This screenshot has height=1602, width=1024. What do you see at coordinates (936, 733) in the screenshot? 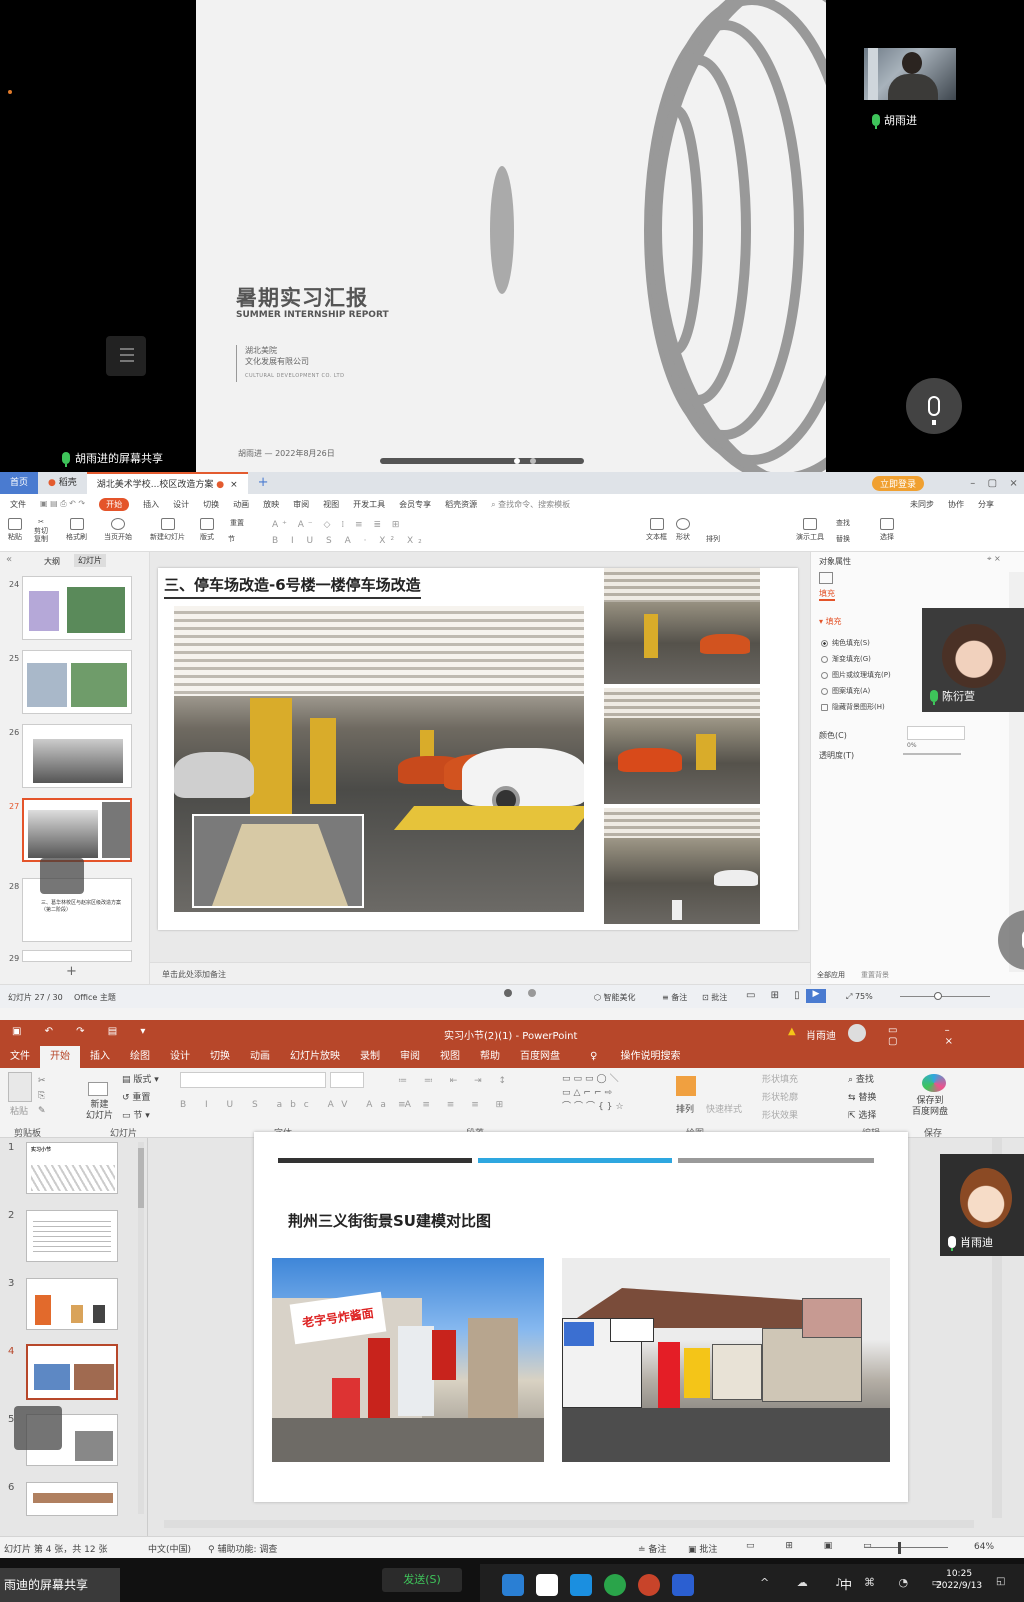
I see `color-picker` at bounding box center [936, 733].